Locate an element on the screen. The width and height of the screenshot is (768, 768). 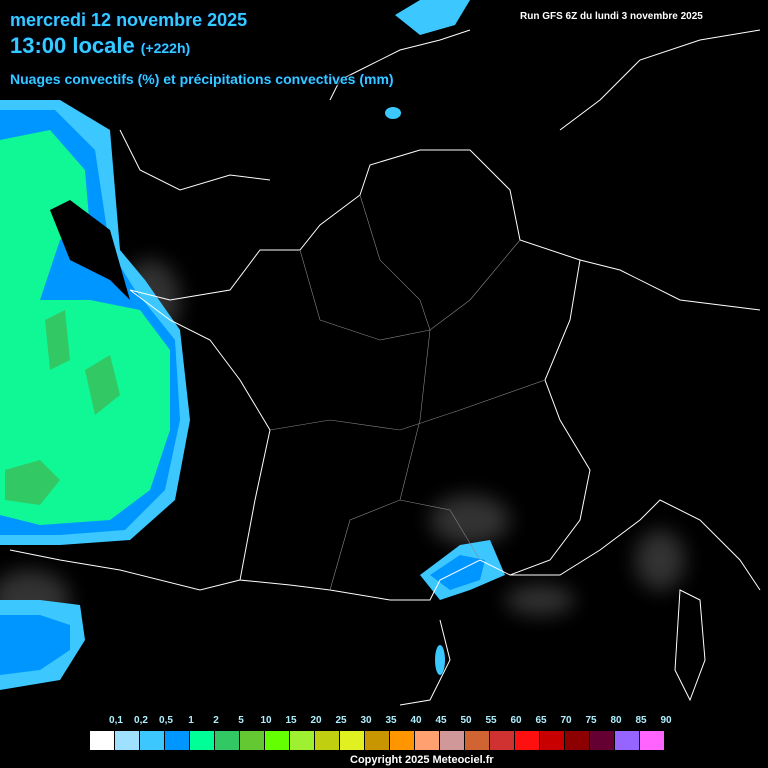
forecast-step: (+222h) is located at coordinates (165, 48).